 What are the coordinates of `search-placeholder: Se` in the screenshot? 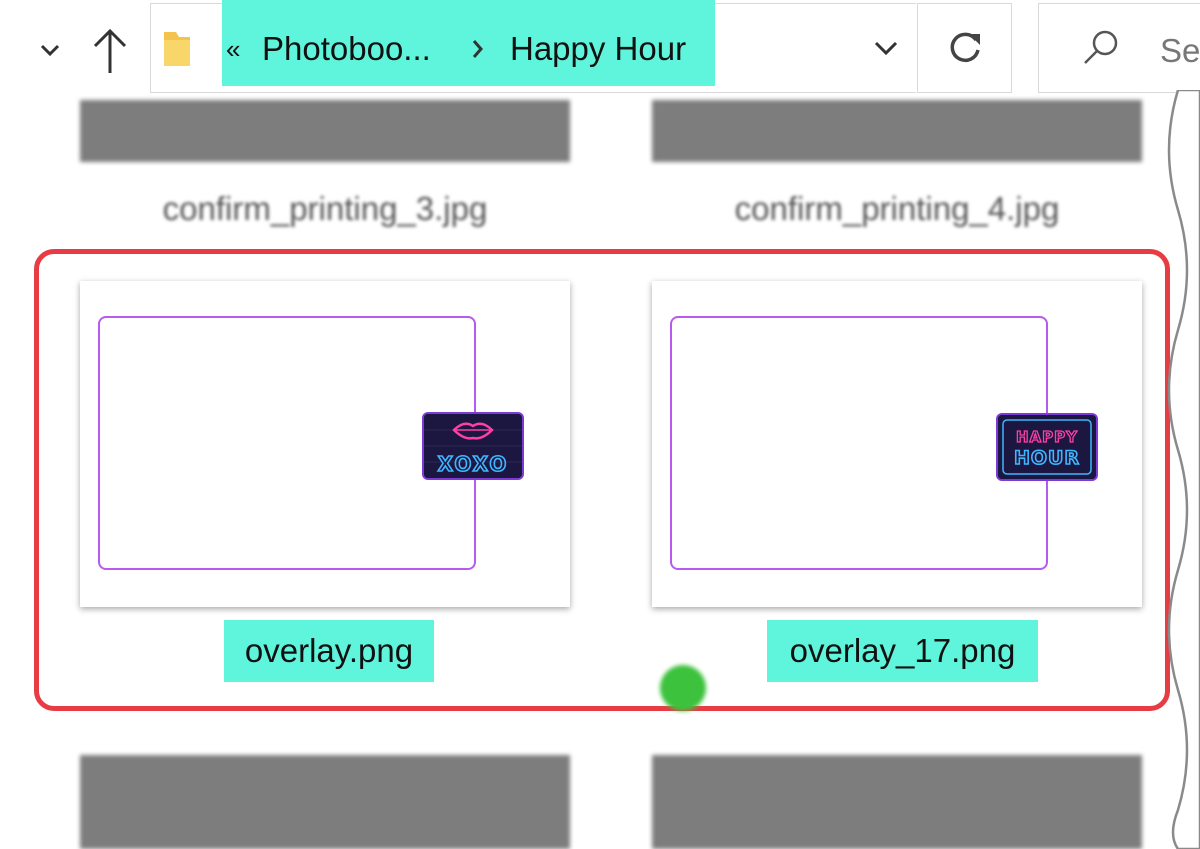 It's located at (1180, 50).